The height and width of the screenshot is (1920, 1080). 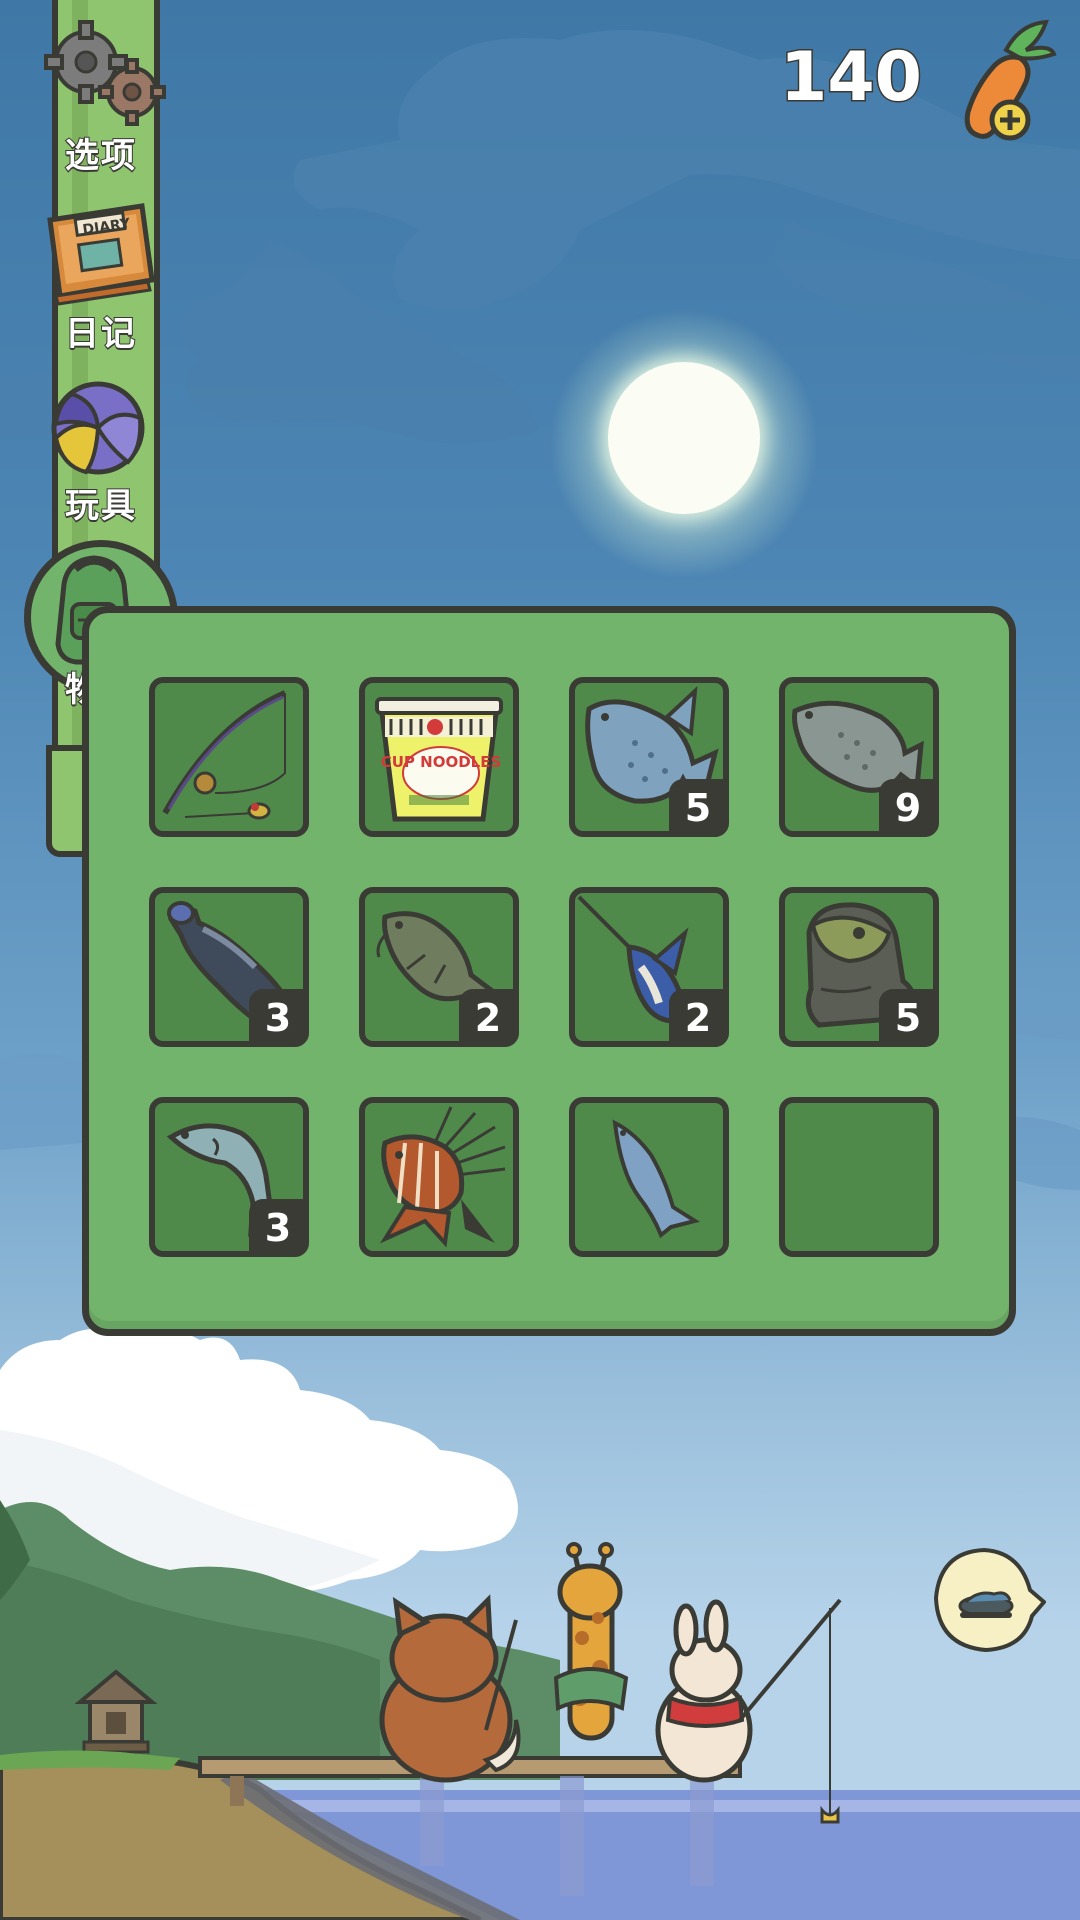 I want to click on carrot-count: 140, so click(x=851, y=78).